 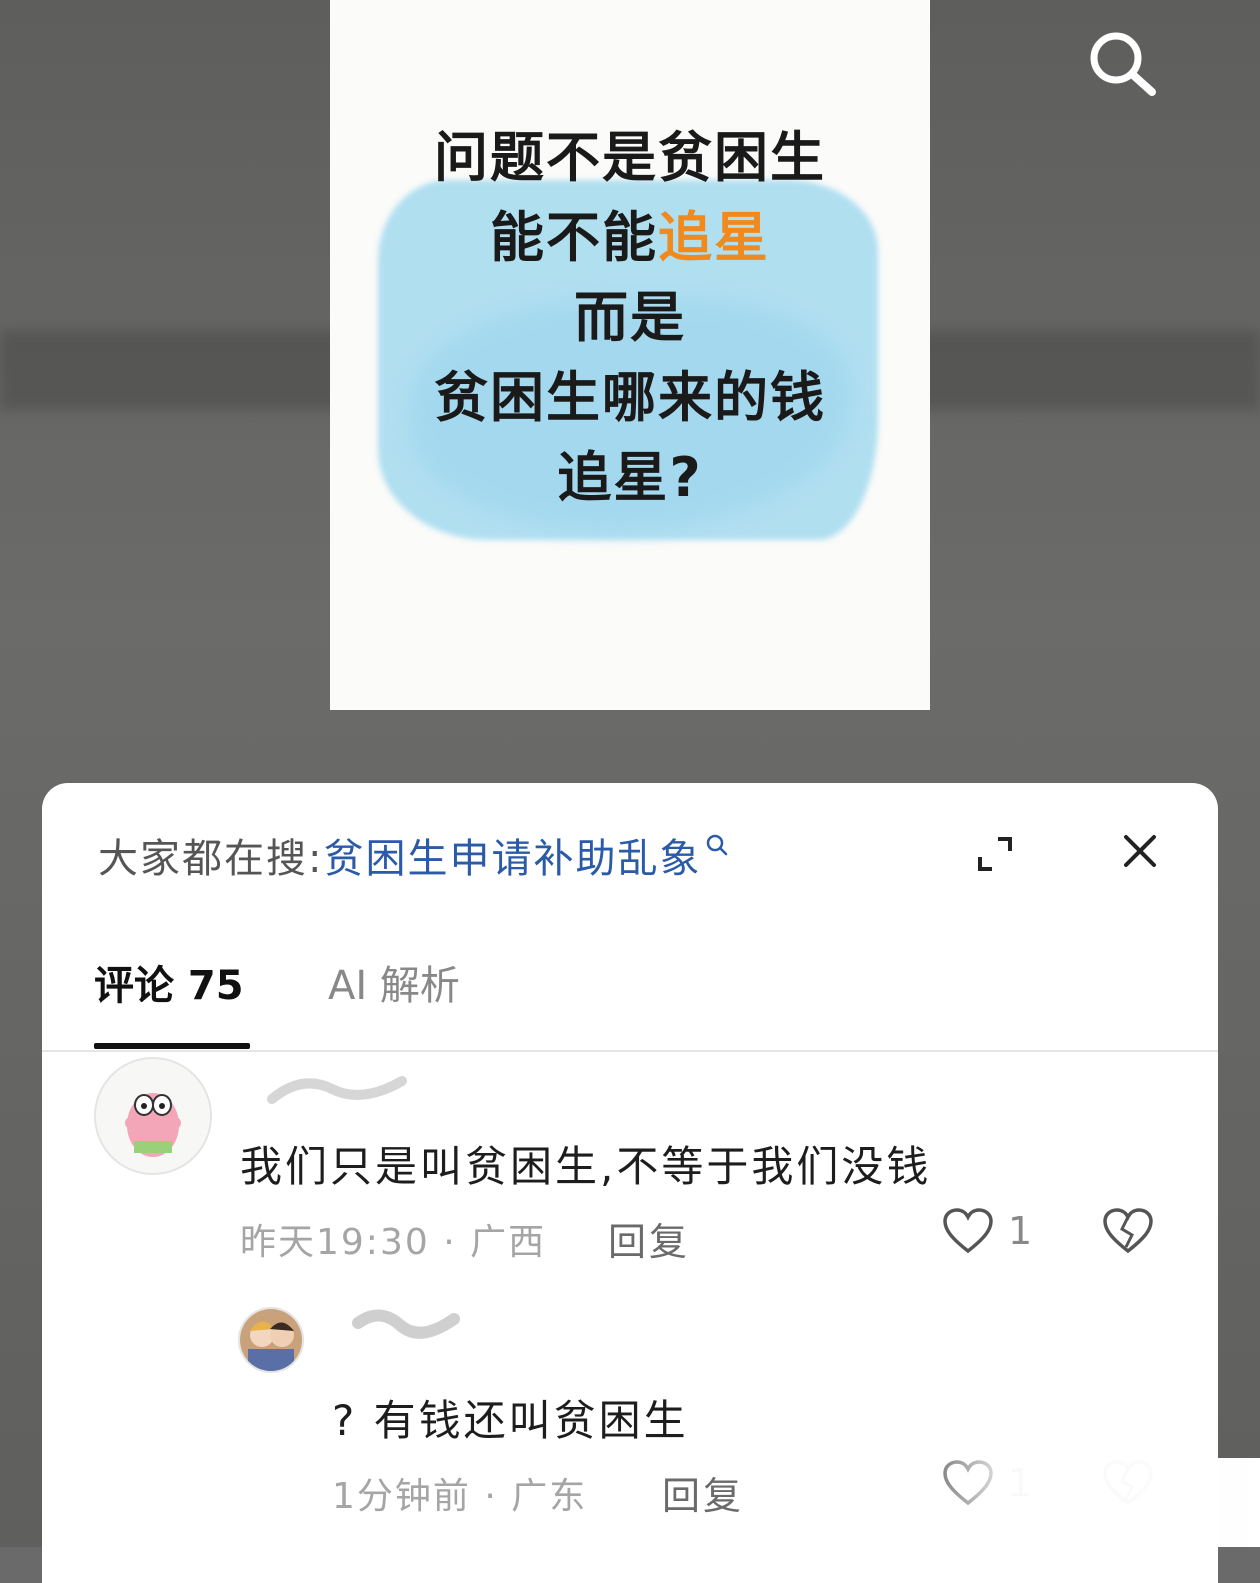 I want to click on broken-heart-icon, so click(x=1128, y=1233).